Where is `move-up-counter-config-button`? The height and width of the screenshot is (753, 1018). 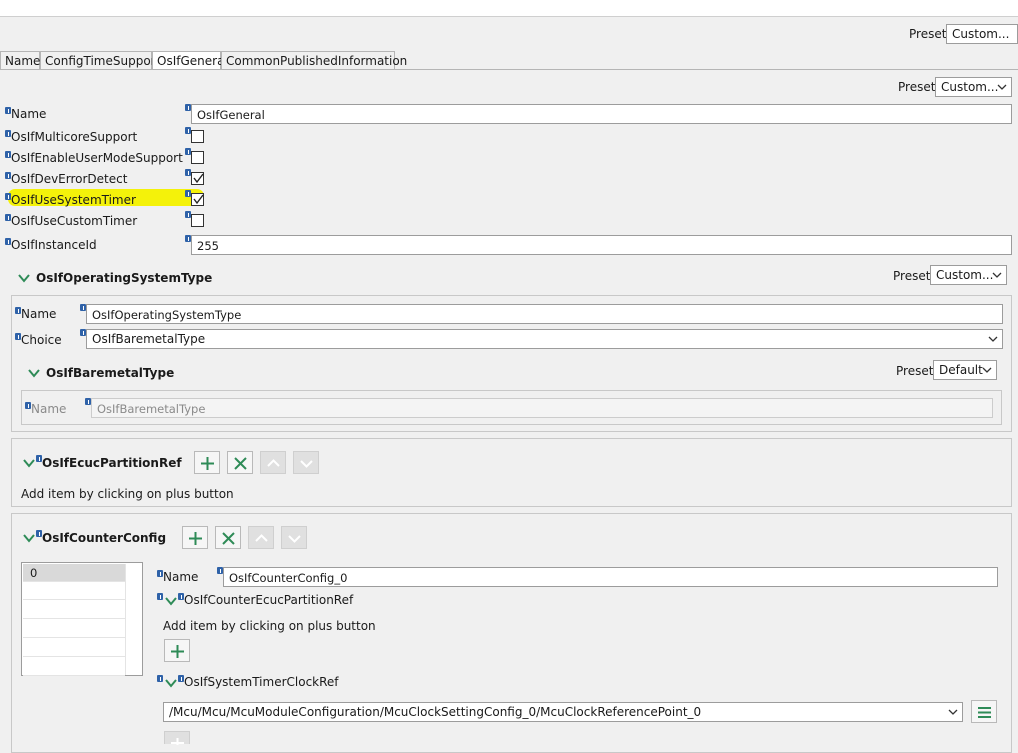 move-up-counter-config-button is located at coordinates (261, 537).